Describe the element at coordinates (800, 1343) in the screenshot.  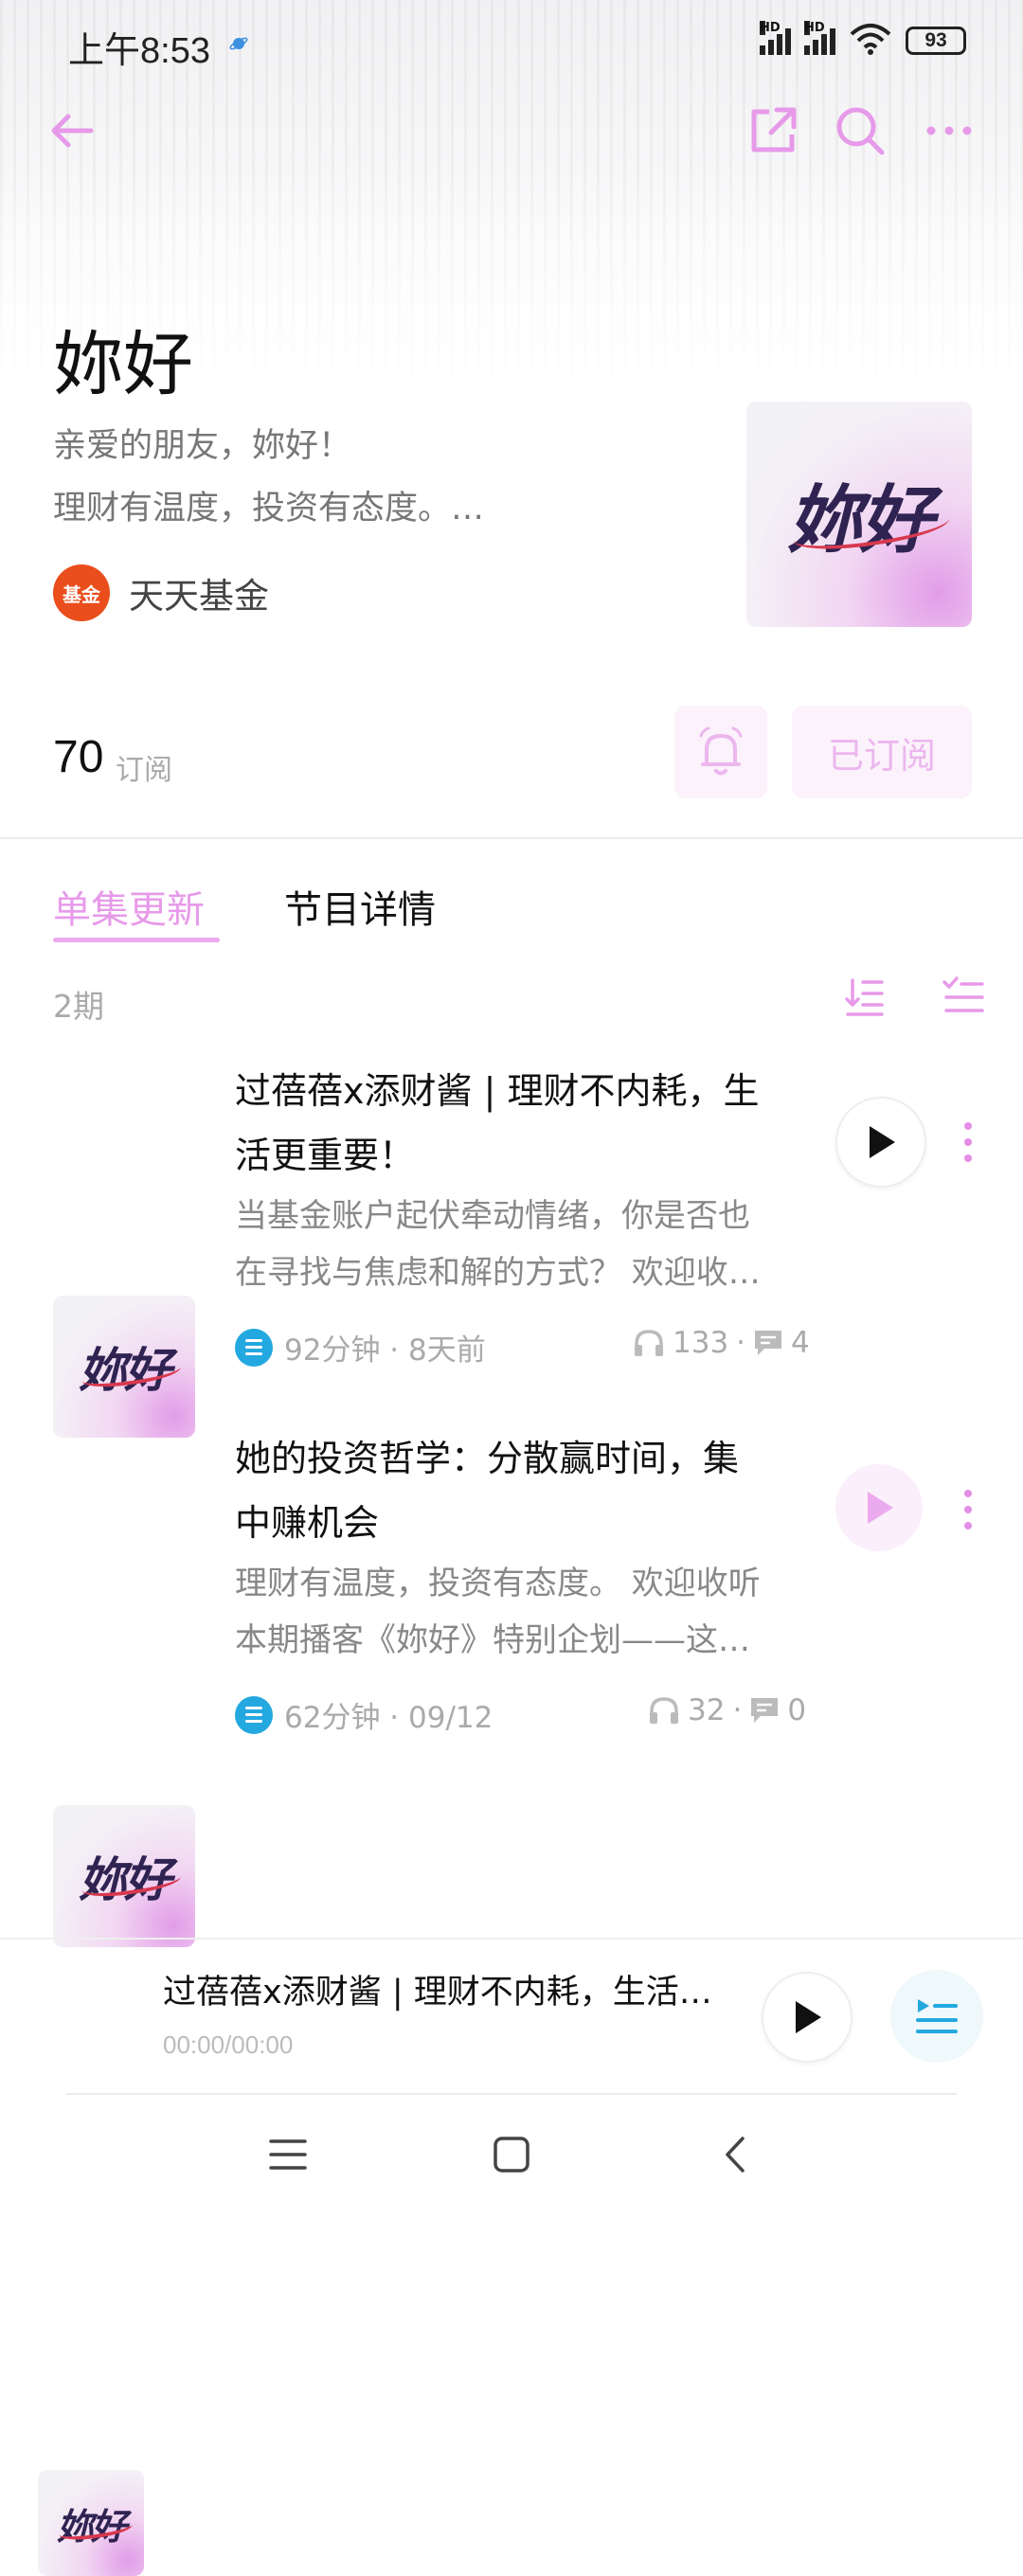
I see `comment-count: 4` at that location.